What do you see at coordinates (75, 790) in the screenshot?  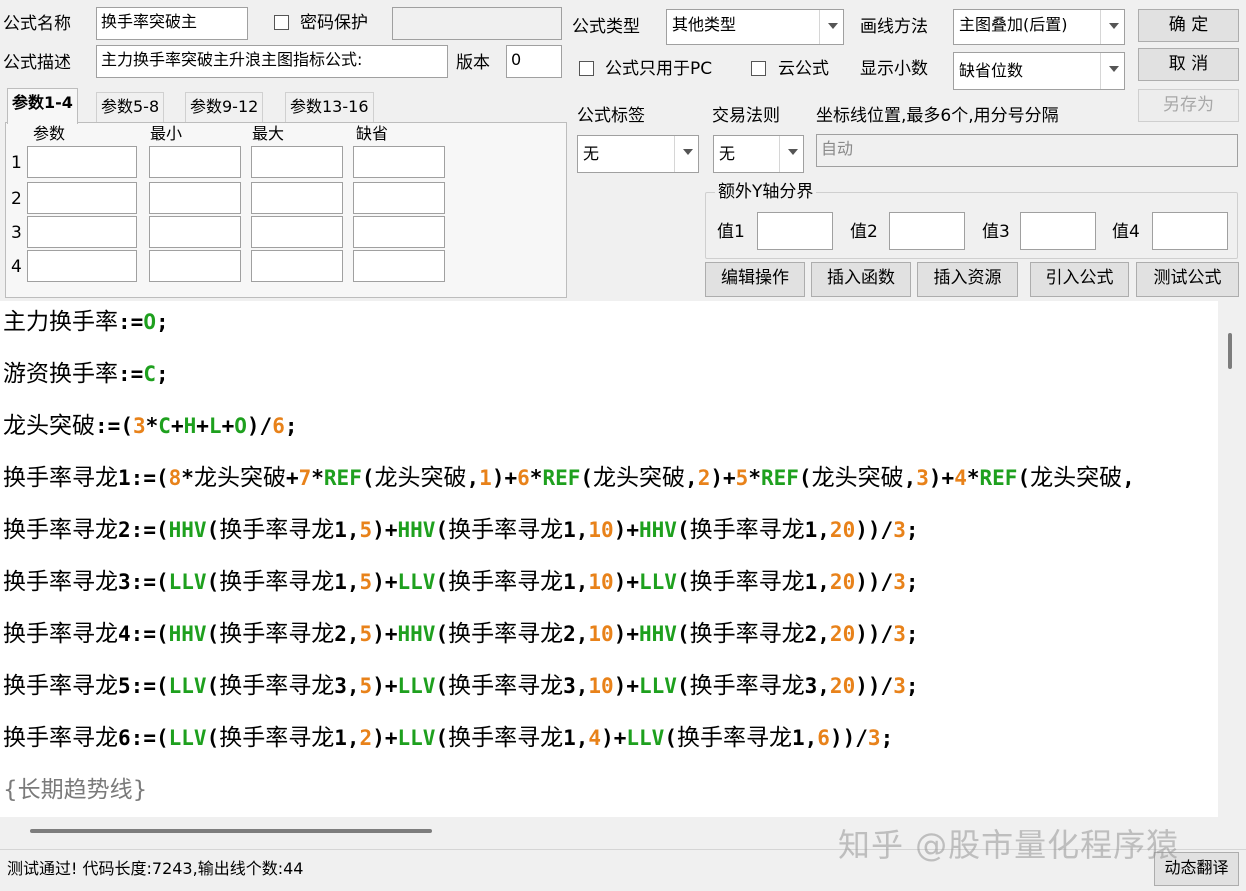 I see `code-line: {长期趋势线}` at bounding box center [75, 790].